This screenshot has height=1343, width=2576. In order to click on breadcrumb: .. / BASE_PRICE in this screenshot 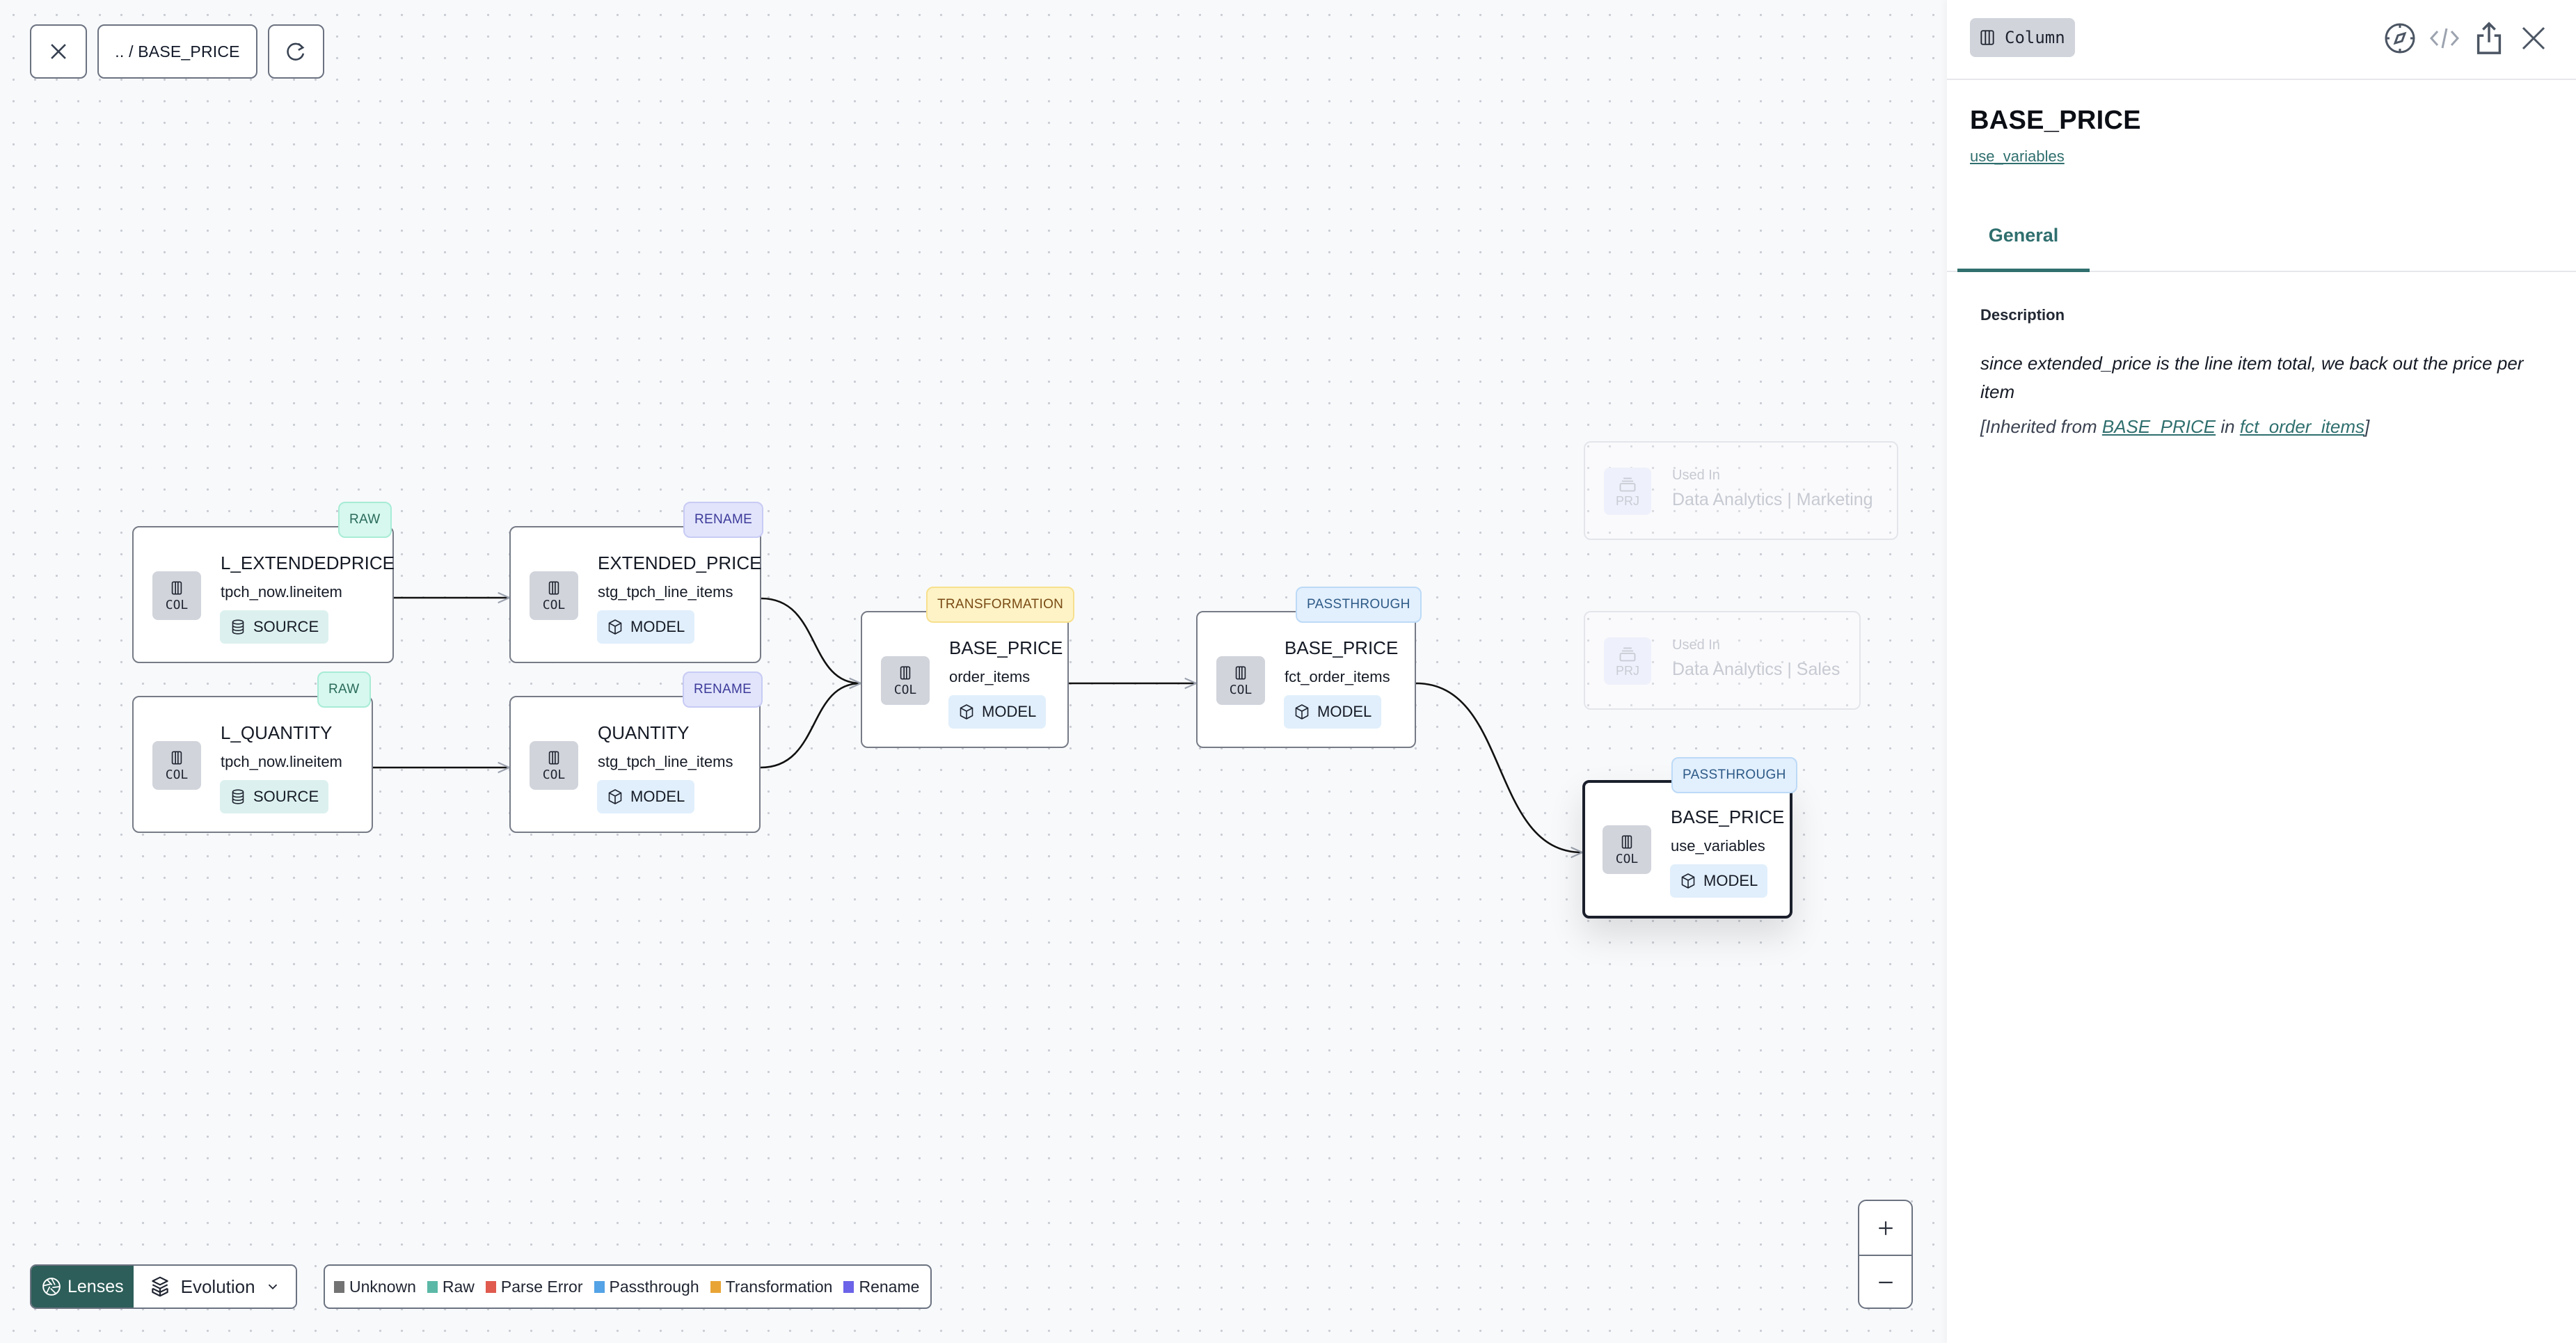, I will do `click(177, 51)`.